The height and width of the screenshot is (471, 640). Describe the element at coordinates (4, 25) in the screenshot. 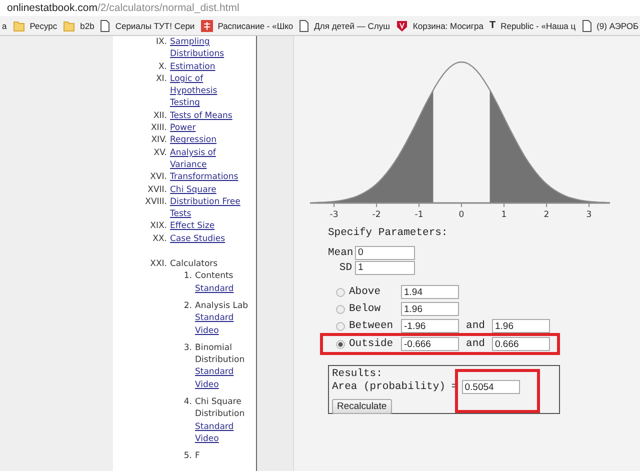

I see `bookmark-link: а` at that location.